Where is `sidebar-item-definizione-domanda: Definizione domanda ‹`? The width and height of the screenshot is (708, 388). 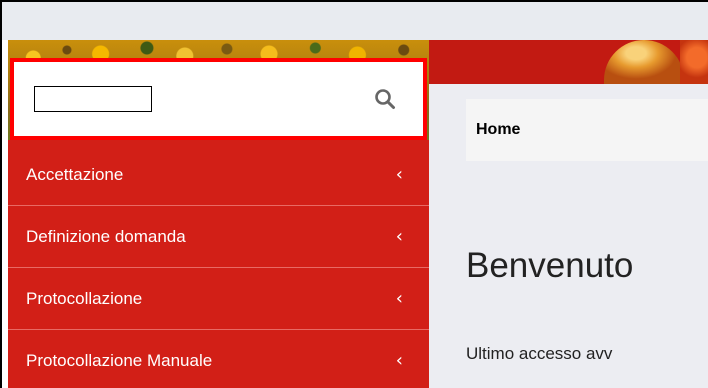 sidebar-item-definizione-domanda: Definizione domanda ‹ is located at coordinates (218, 237).